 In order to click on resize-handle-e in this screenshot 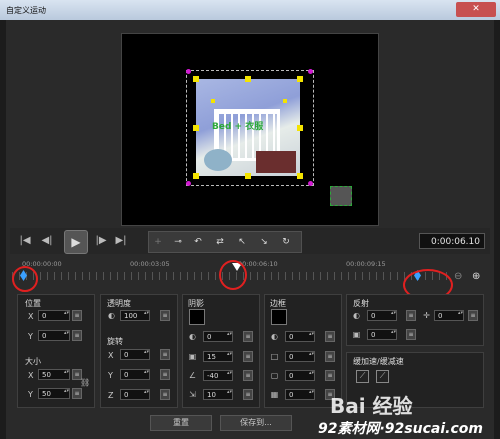, I will do `click(300, 128)`.